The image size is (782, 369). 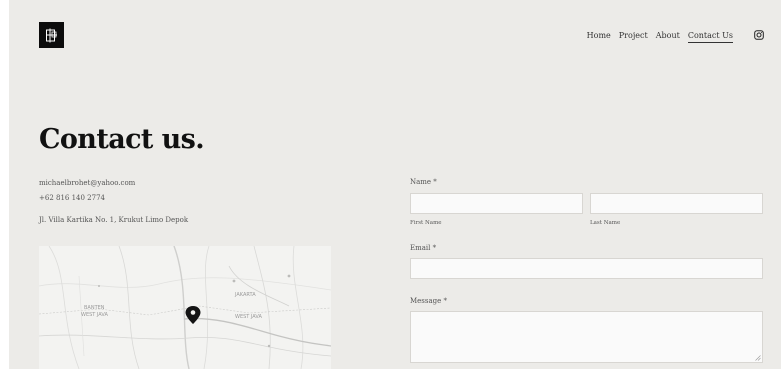 What do you see at coordinates (87, 183) in the screenshot?
I see `contact-email: michaelbrohet@yahoo.com` at bounding box center [87, 183].